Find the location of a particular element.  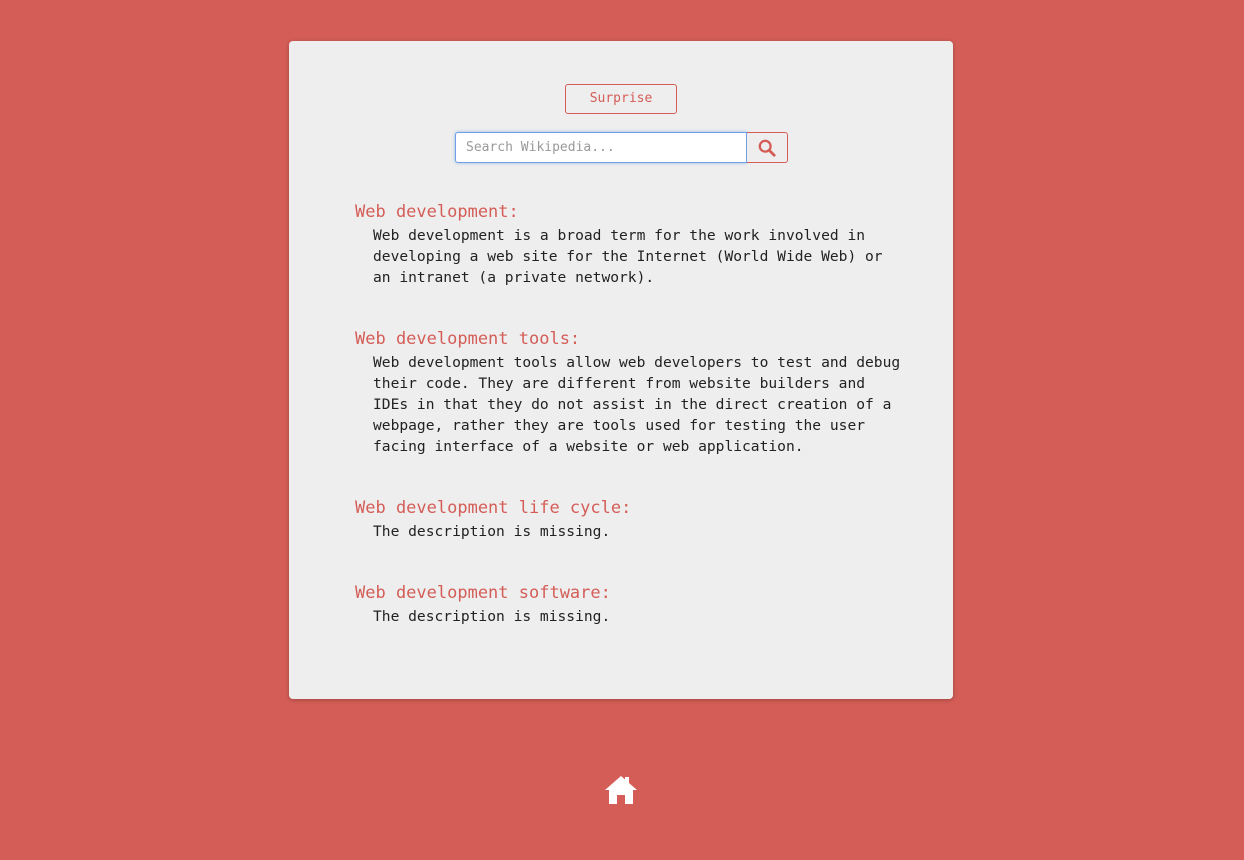

home-icon is located at coordinates (621, 790).